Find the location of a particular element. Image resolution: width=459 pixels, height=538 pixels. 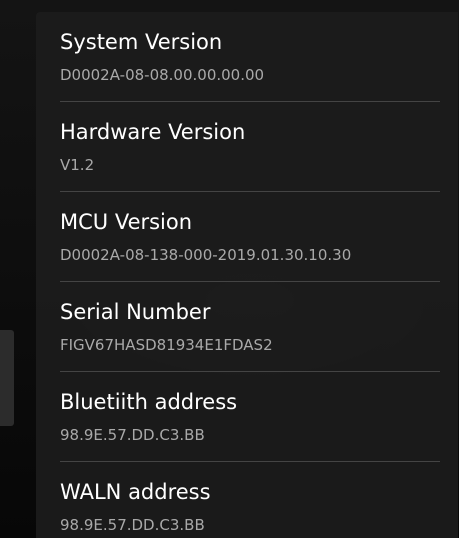

wlan-address-row: WALN address 98.9E.57.DD.C3.BB is located at coordinates (250, 508).